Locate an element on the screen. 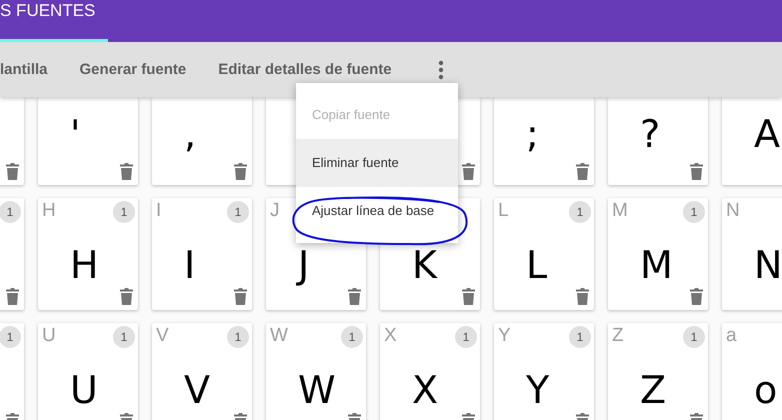  glyph-label: a is located at coordinates (731, 336).